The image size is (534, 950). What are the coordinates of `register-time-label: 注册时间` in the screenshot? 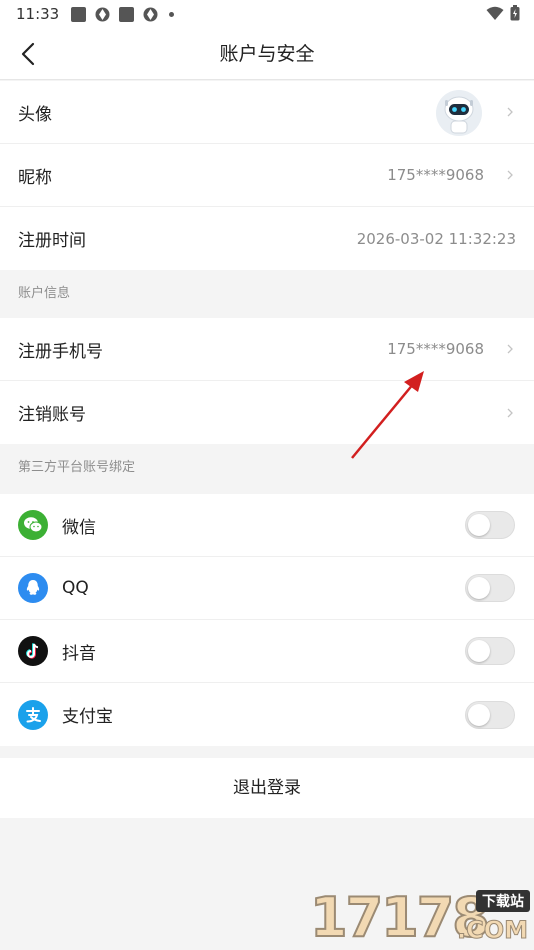 It's located at (52, 241).